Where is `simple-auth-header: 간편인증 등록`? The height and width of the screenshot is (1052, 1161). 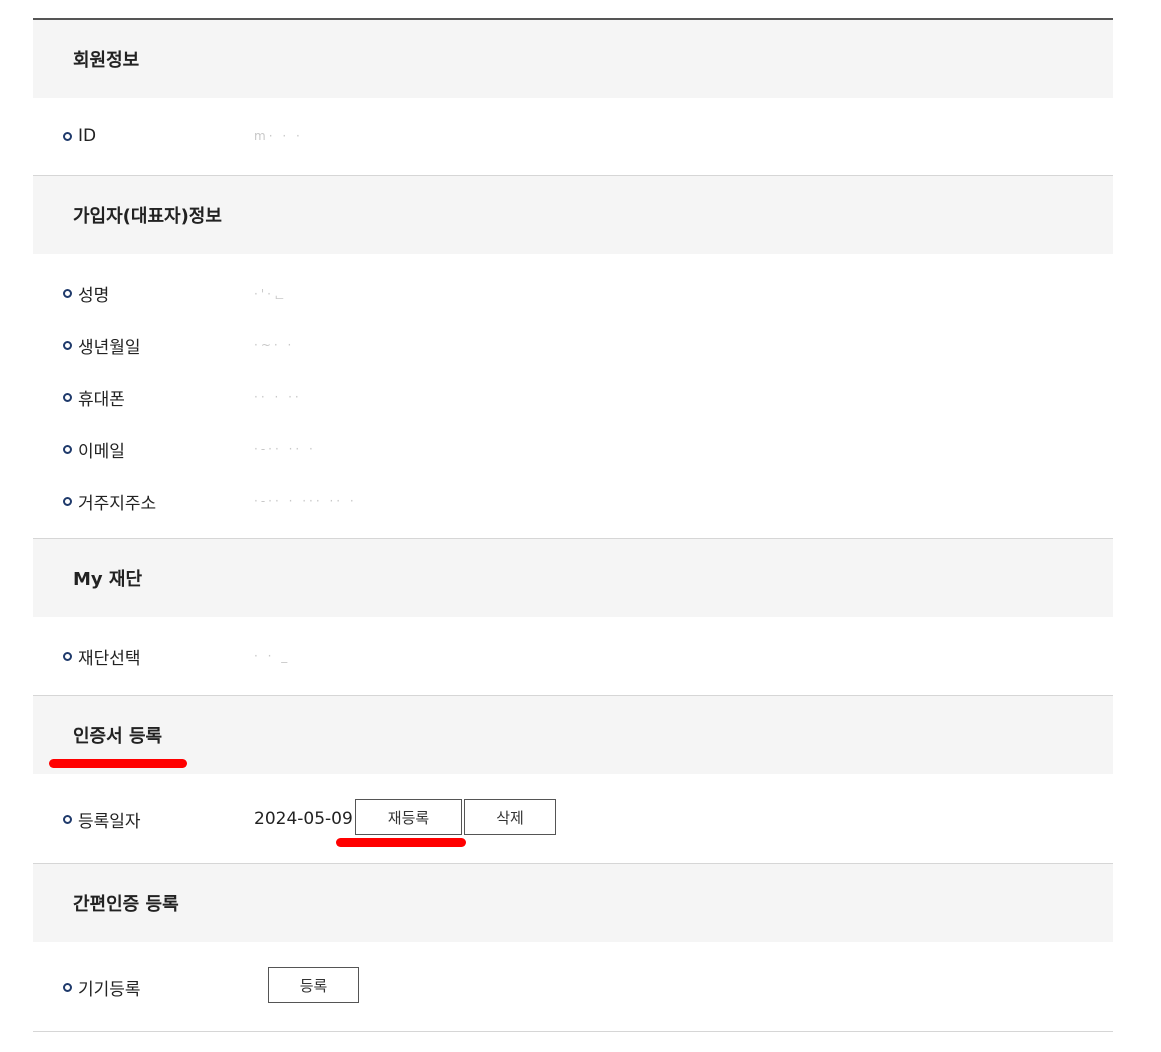
simple-auth-header: 간편인증 등록 is located at coordinates (573, 903).